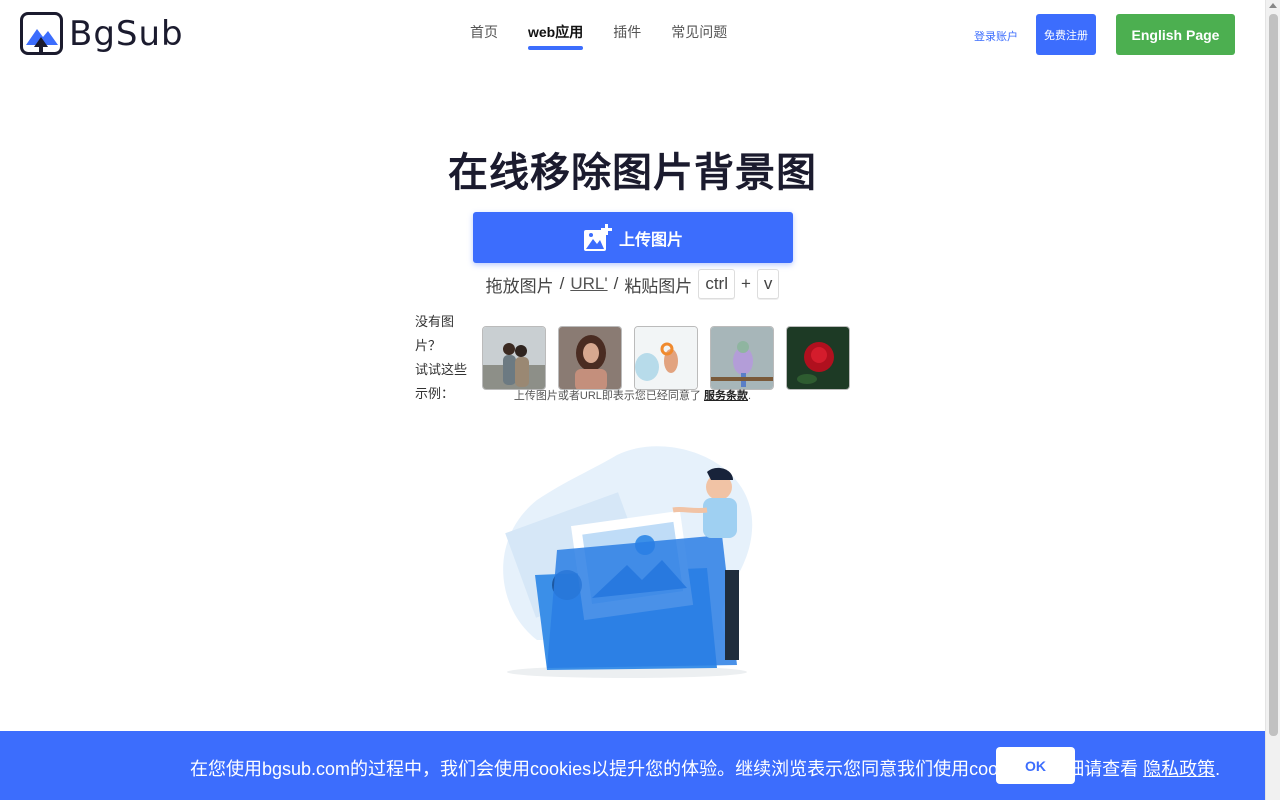  What do you see at coordinates (996, 36) in the screenshot?
I see `login-link: 登录账户` at bounding box center [996, 36].